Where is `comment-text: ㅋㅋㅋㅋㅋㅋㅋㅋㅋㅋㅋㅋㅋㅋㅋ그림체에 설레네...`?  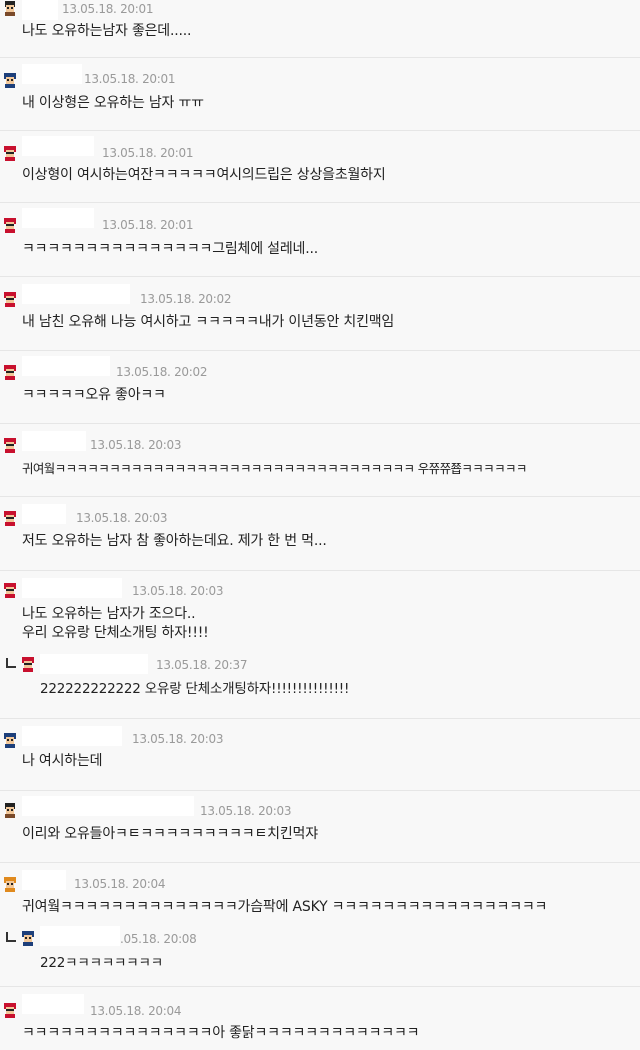
comment-text: ㅋㅋㅋㅋㅋㅋㅋㅋㅋㅋㅋㅋㅋㅋㅋ그림체에 설레네... is located at coordinates (170, 249).